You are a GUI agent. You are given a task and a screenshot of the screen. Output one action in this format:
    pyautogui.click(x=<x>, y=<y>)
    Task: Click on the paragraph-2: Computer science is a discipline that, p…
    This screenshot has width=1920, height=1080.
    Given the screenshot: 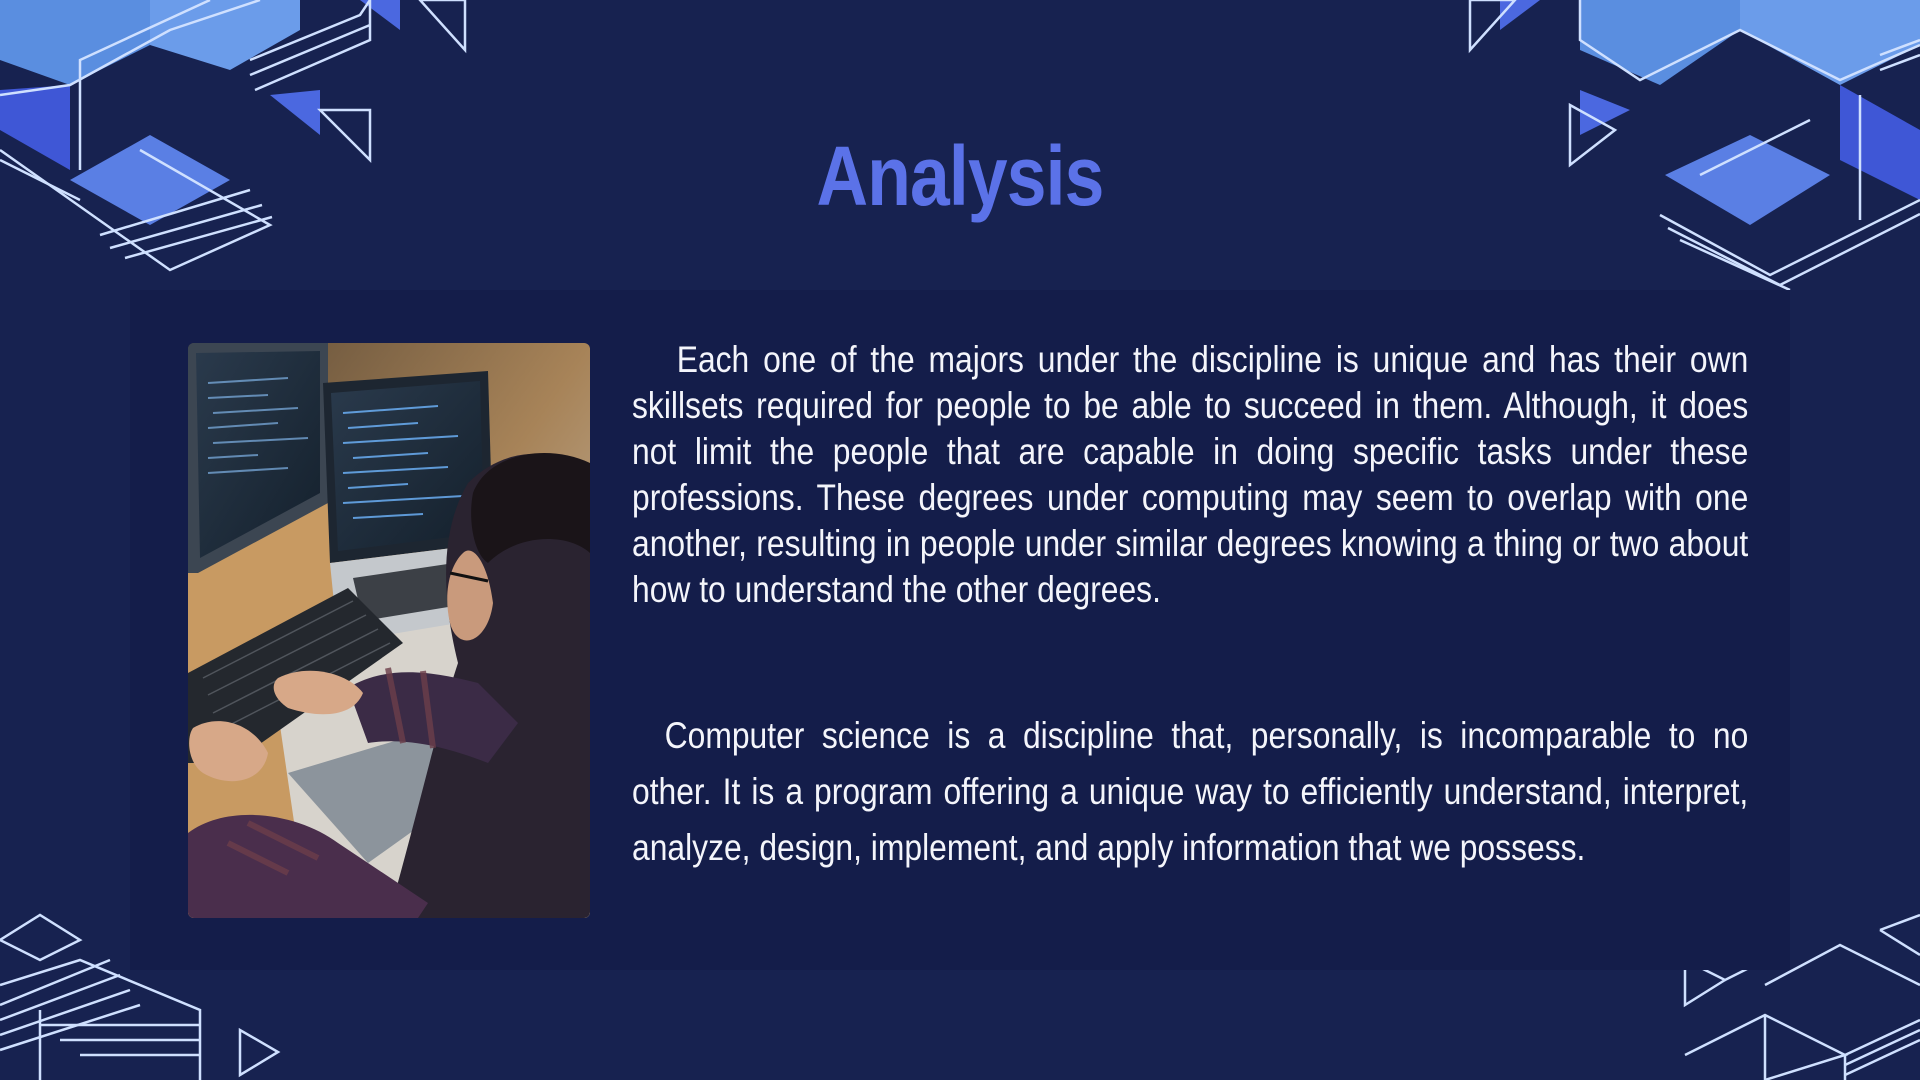 What is the action you would take?
    pyautogui.click(x=1190, y=791)
    